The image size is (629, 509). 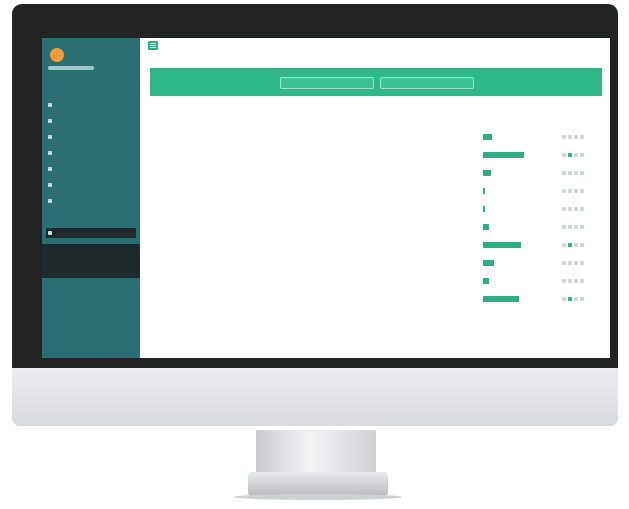 What do you see at coordinates (153, 45) in the screenshot?
I see `menu-toggle-button` at bounding box center [153, 45].